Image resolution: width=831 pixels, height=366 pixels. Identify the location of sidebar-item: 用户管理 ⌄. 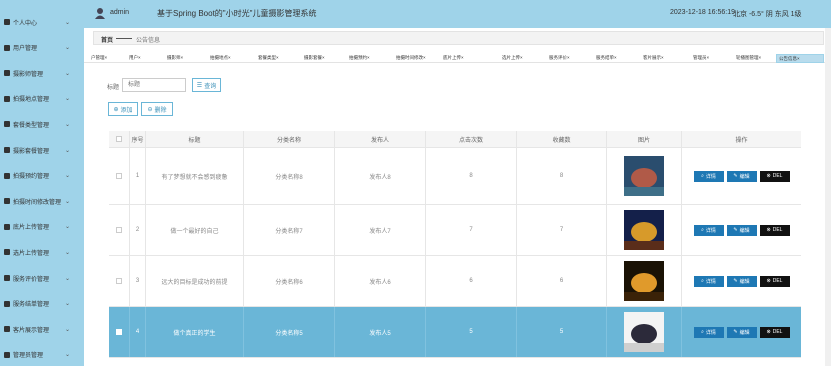
(42, 48).